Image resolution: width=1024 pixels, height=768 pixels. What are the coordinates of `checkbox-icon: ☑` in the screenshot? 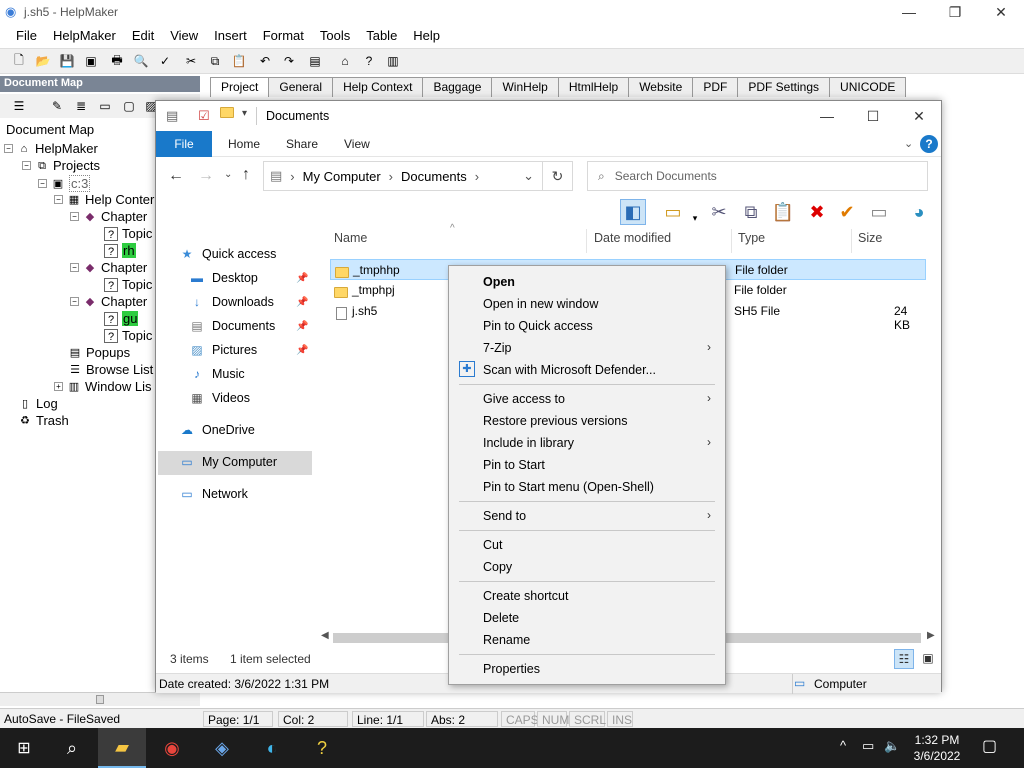 It's located at (204, 116).